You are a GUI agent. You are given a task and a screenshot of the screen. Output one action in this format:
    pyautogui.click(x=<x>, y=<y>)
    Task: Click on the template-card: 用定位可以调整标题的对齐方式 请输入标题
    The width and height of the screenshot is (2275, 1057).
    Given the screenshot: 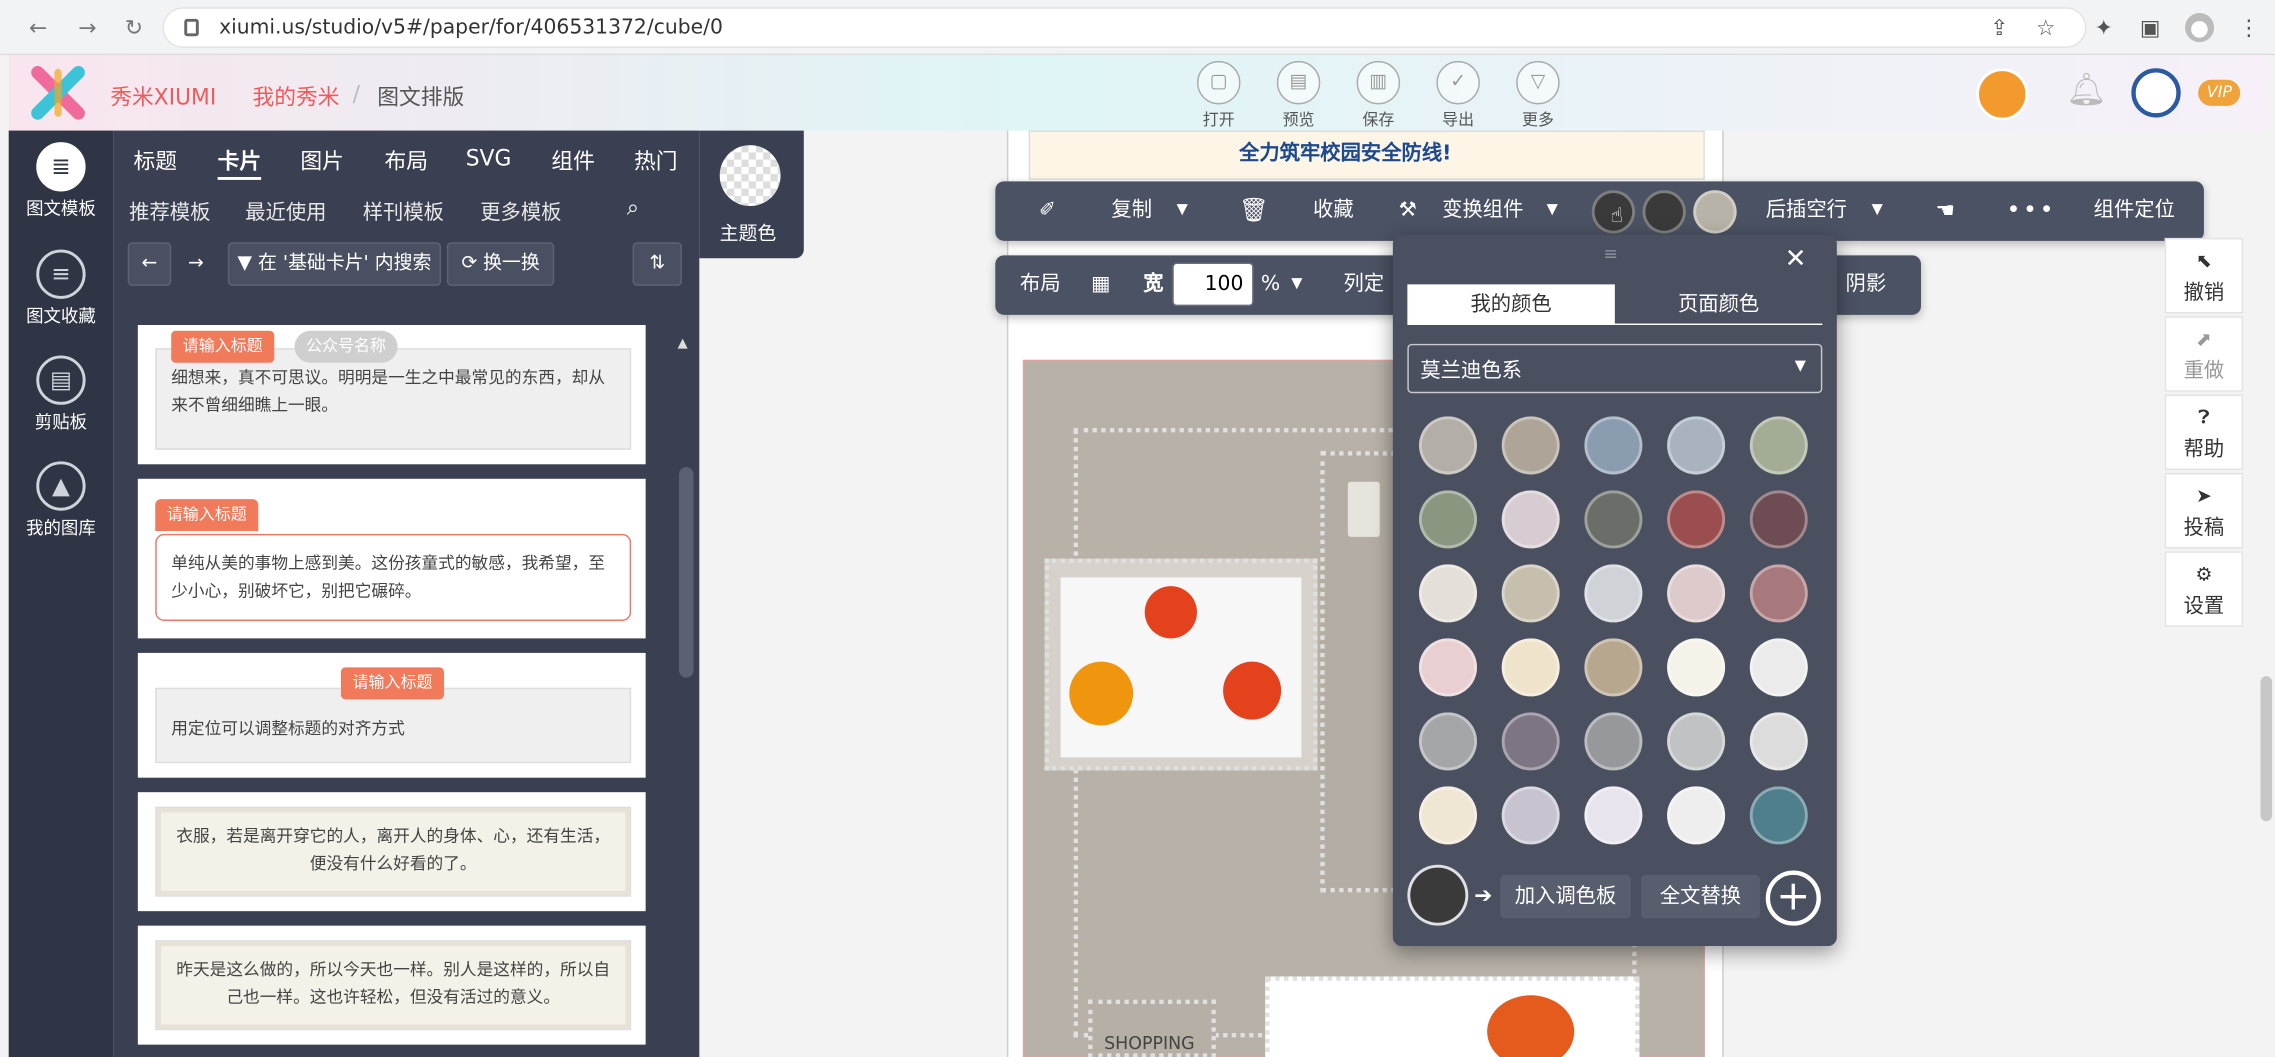 What is the action you would take?
    pyautogui.click(x=391, y=715)
    